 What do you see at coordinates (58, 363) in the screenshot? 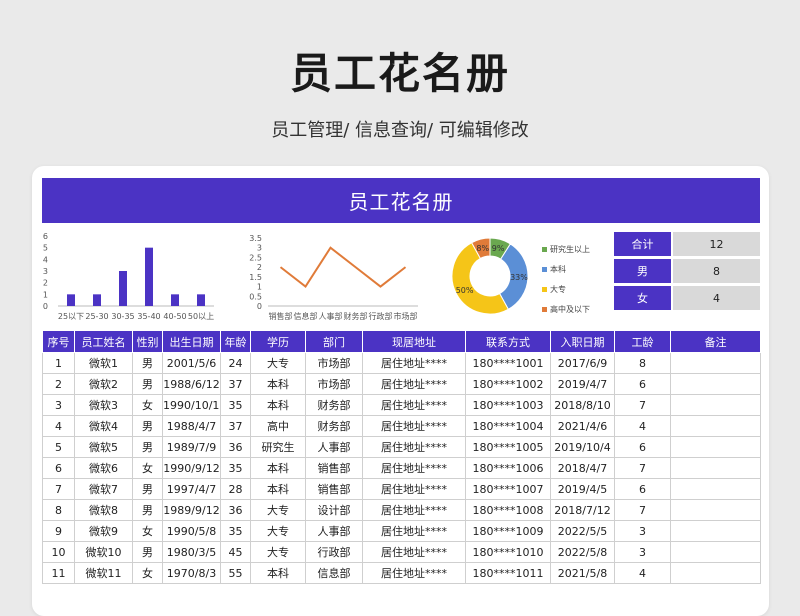
I see `cell-seq: 1` at bounding box center [58, 363].